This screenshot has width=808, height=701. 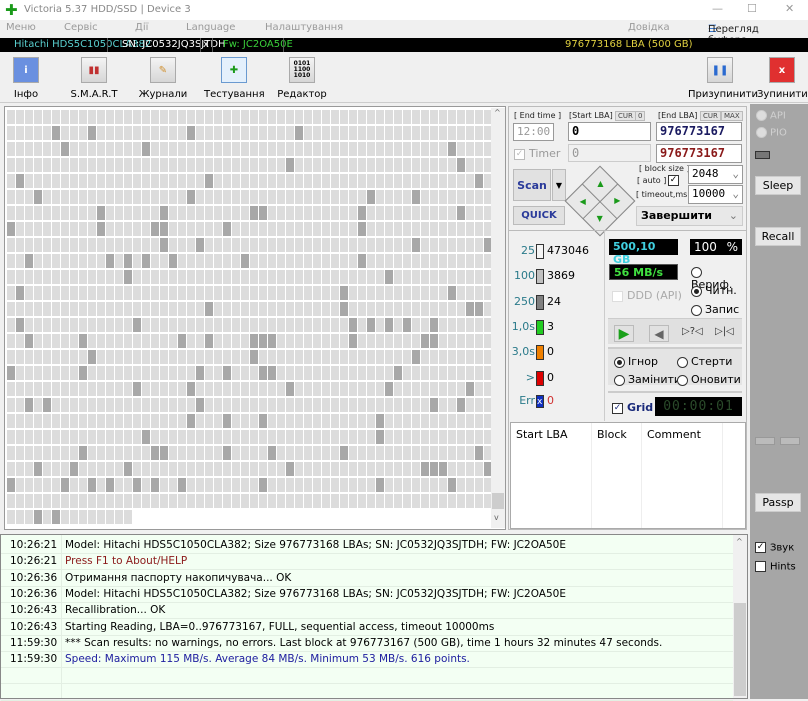 I want to click on random-seek-button: ▷?◁, so click(x=692, y=331).